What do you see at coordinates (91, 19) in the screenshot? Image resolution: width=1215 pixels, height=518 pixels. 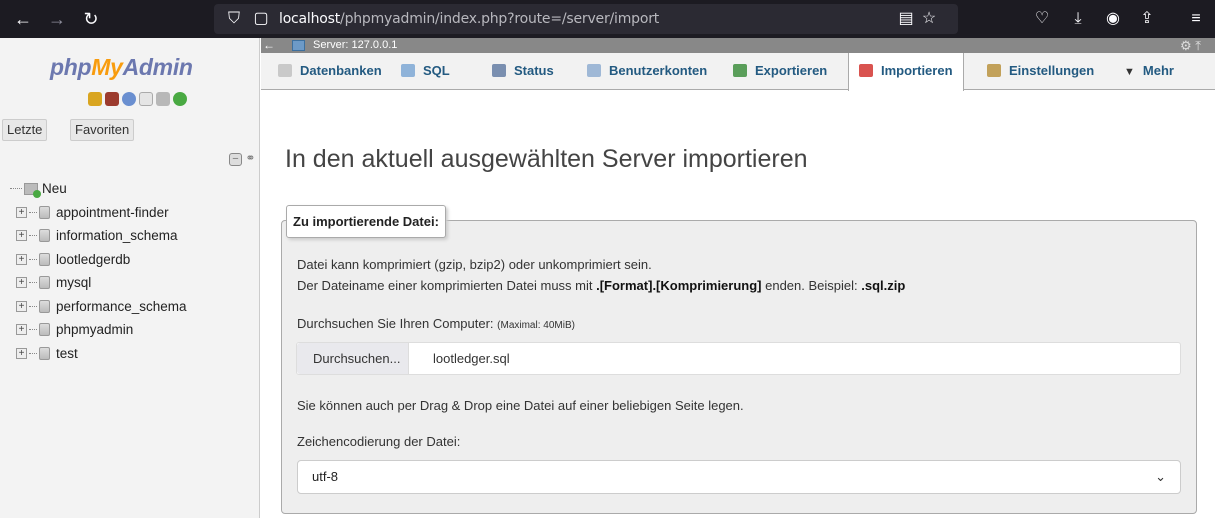 I see `reload-icon: ↻` at bounding box center [91, 19].